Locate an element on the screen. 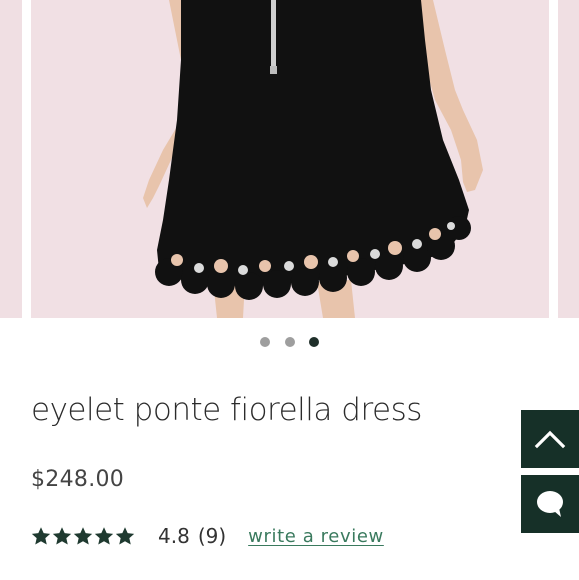 Image resolution: width=579 pixels, height=580 pixels. chat-button is located at coordinates (550, 504).